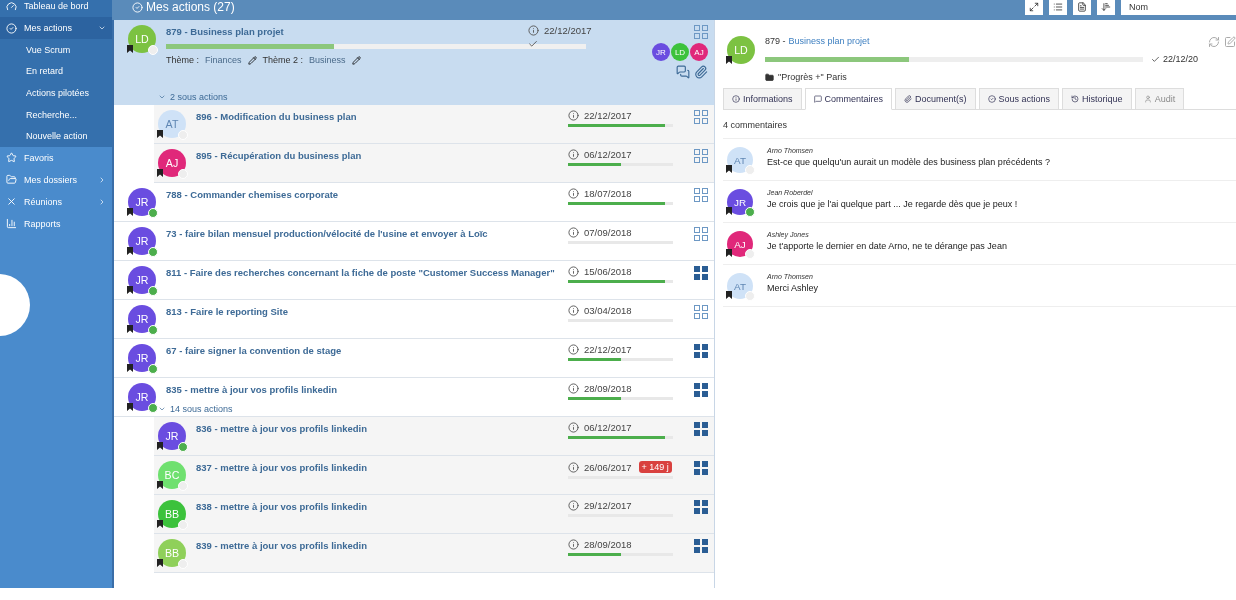 This screenshot has width=1236, height=600. Describe the element at coordinates (56, 157) in the screenshot. I see `sidebar-item: Favoris` at that location.